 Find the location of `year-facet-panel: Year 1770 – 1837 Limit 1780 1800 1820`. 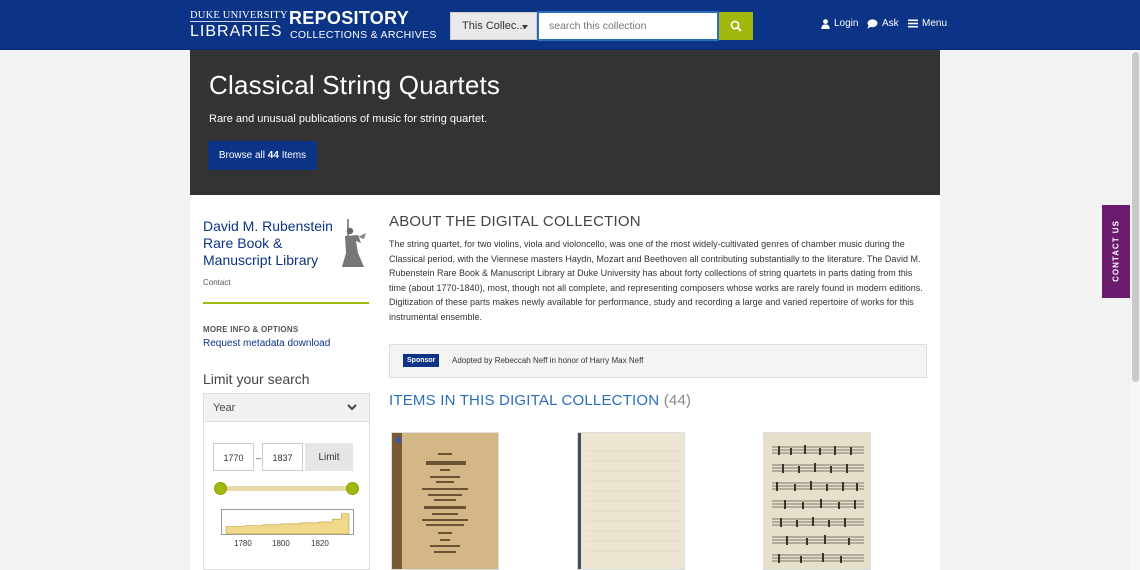

year-facet-panel: Year 1770 – 1837 Limit 1780 1800 1820 is located at coordinates (286, 481).